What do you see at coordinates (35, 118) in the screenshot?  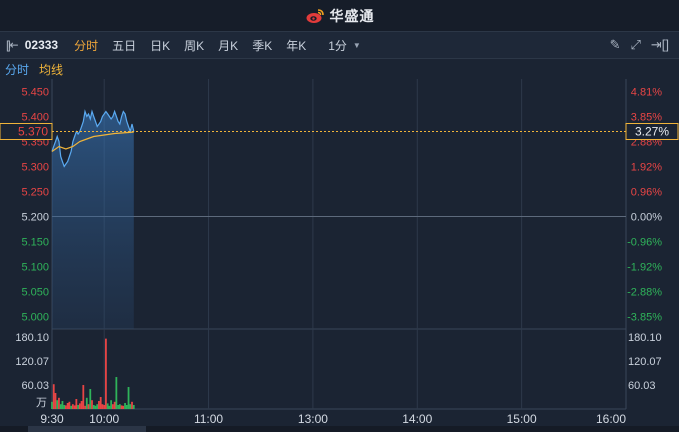 I see `price-tick-label: 5.400` at bounding box center [35, 118].